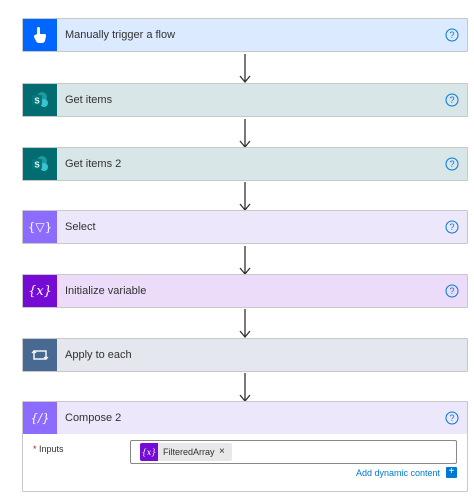  Describe the element at coordinates (222, 452) in the screenshot. I see `close-icon: ×` at that location.